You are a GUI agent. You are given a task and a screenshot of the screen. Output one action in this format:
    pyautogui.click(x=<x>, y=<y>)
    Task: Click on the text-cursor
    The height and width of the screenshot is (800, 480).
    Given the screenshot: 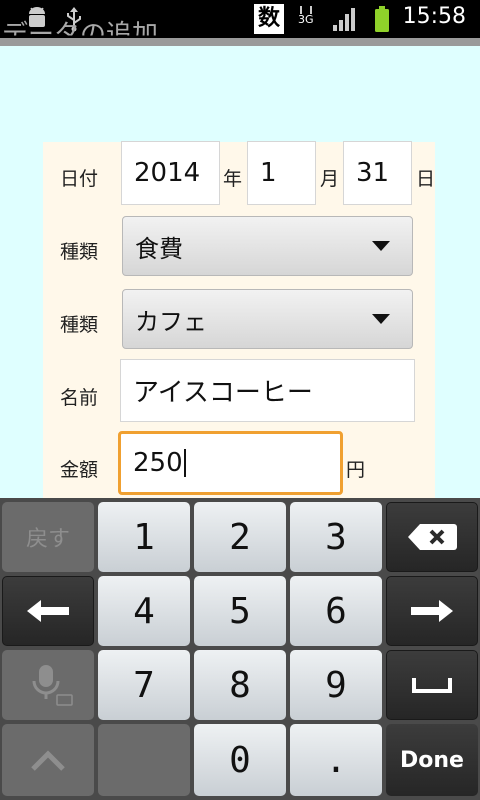 What is the action you would take?
    pyautogui.click(x=184, y=463)
    